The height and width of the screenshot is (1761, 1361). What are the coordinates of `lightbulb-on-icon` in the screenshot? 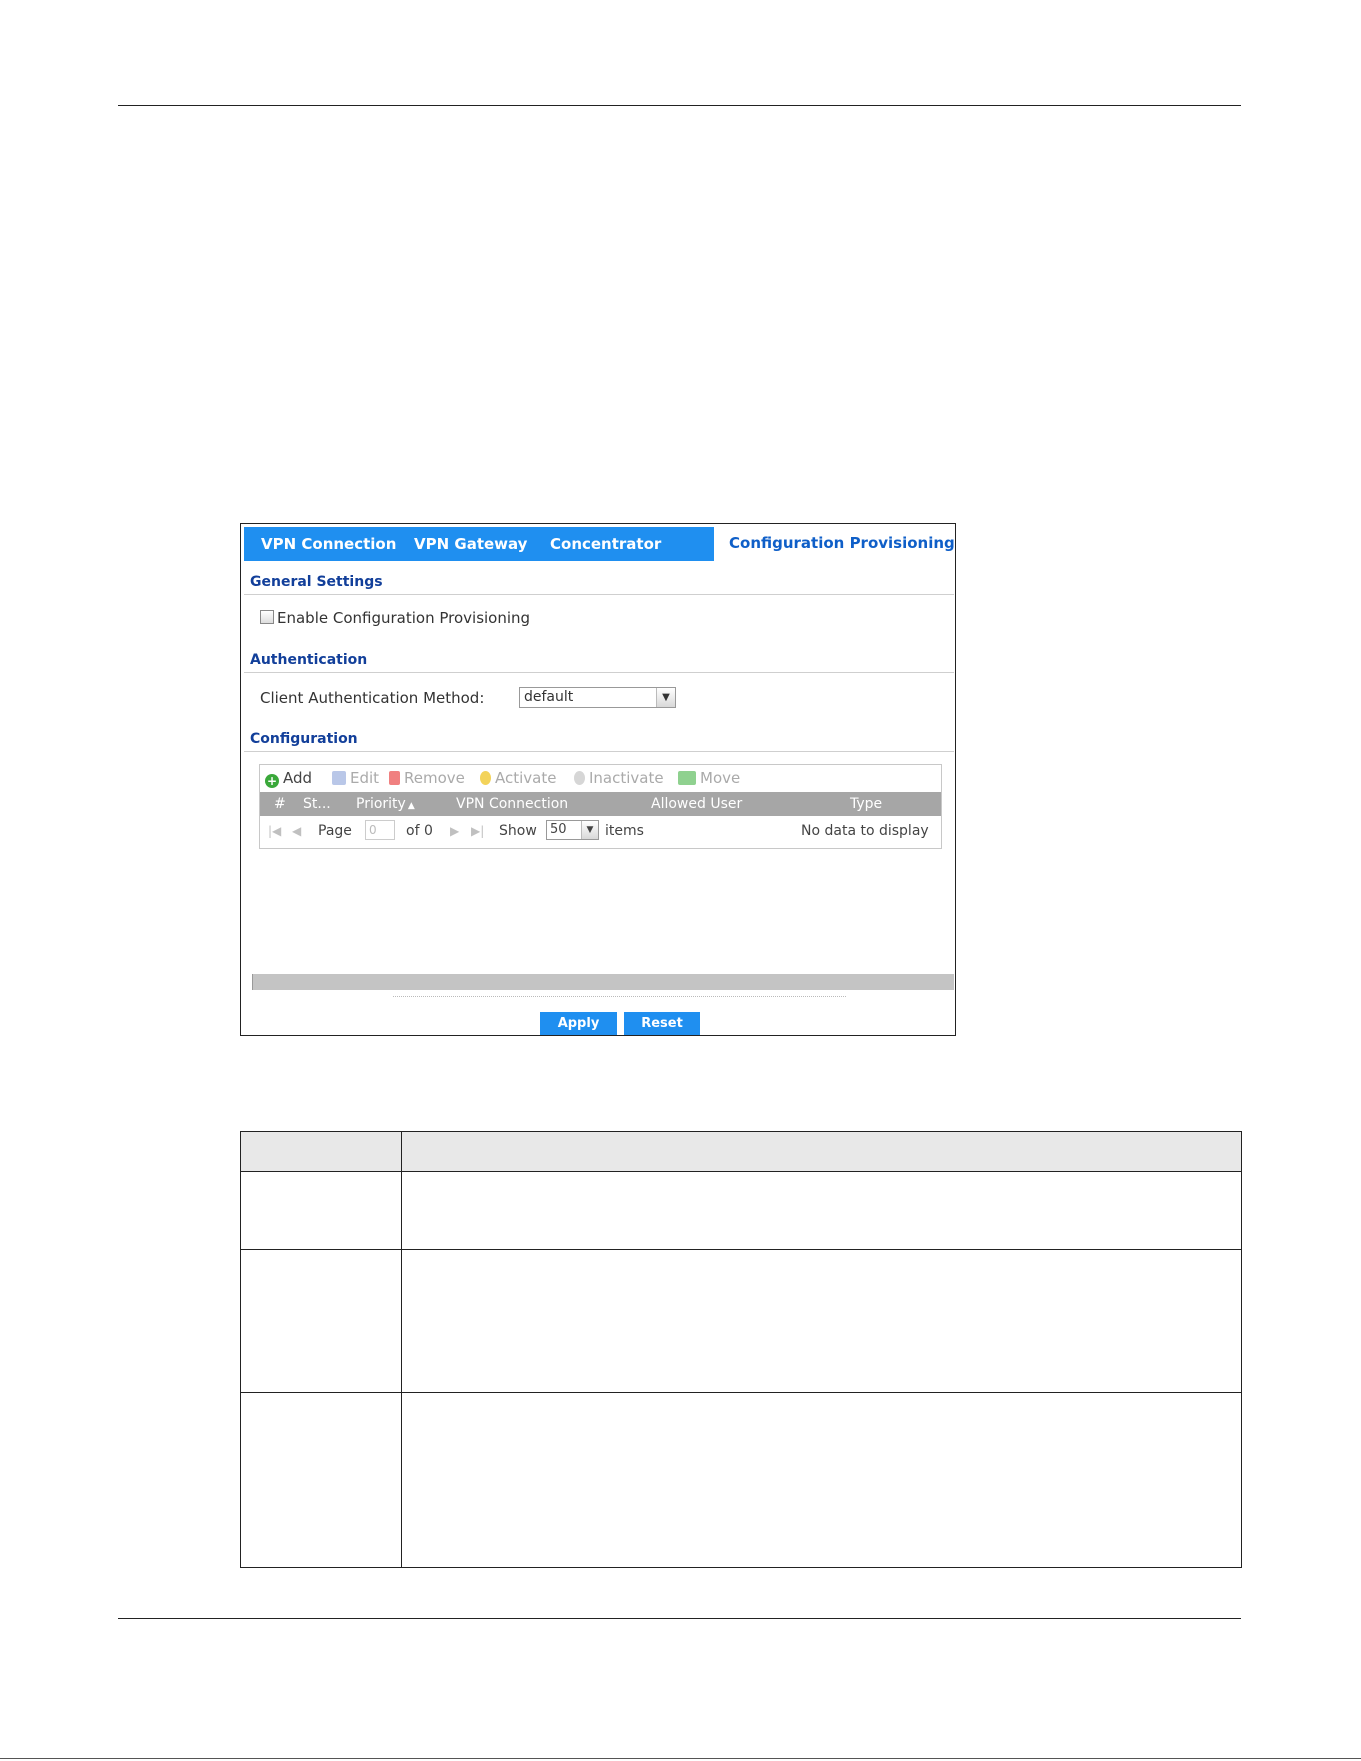 It's located at (485, 778).